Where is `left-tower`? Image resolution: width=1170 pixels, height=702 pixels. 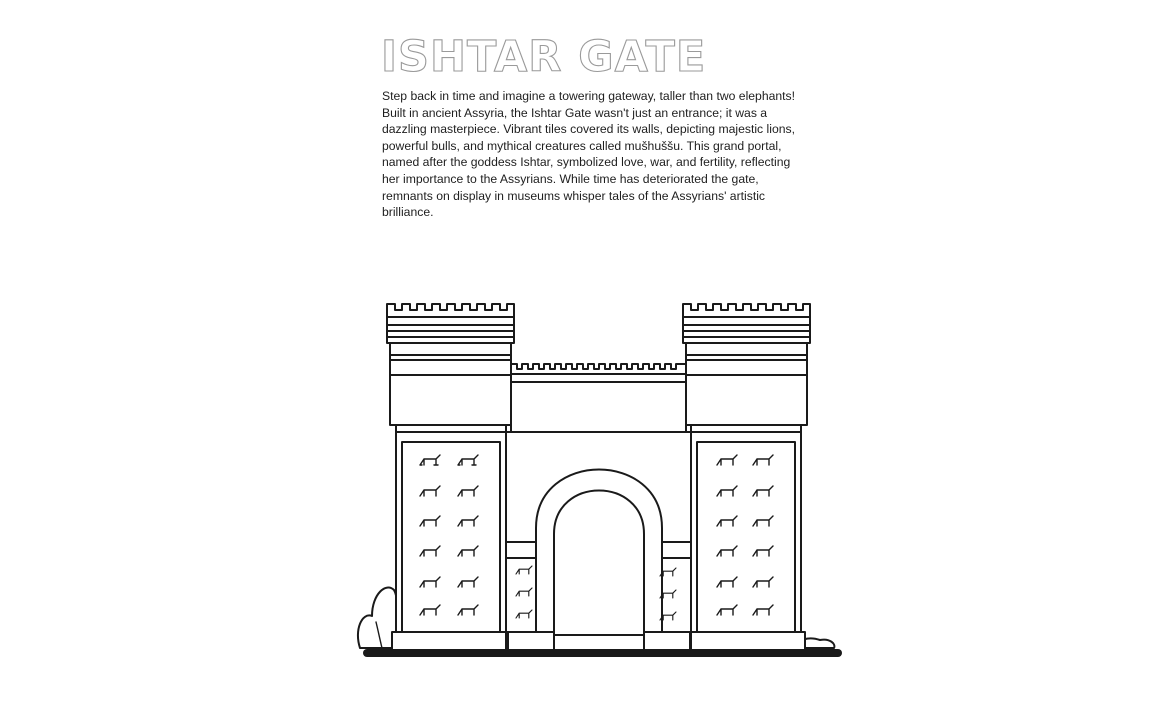 left-tower is located at coordinates (450, 477).